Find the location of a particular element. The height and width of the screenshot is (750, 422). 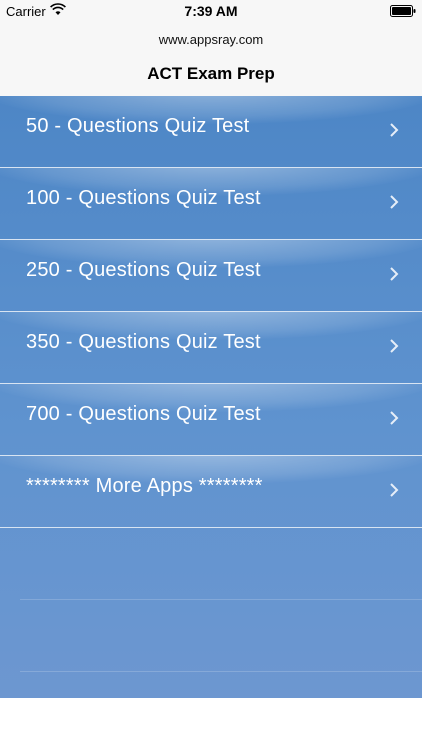

status-bar: Carrier 7:39 AM is located at coordinates (211, 11).